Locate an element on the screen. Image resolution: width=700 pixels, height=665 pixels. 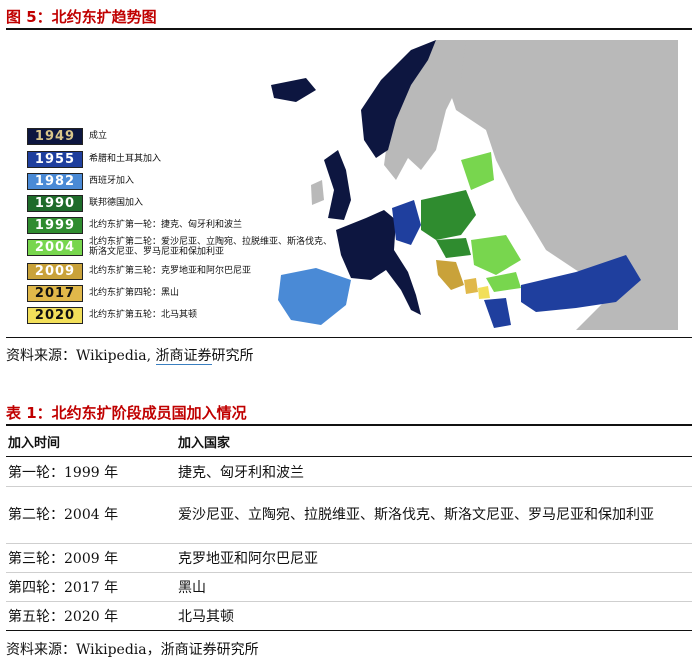
legend-year-swatch: 2017 is located at coordinates (55, 293).